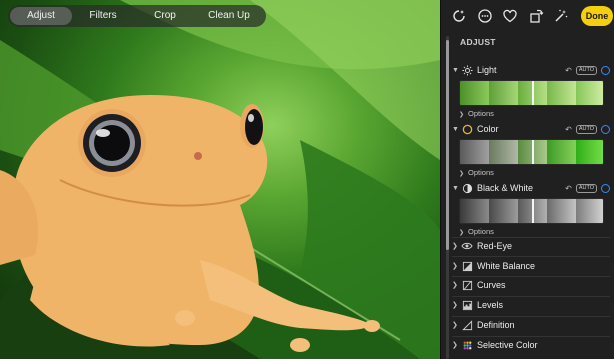  What do you see at coordinates (597, 16) in the screenshot?
I see `done-button: Done` at bounding box center [597, 16].